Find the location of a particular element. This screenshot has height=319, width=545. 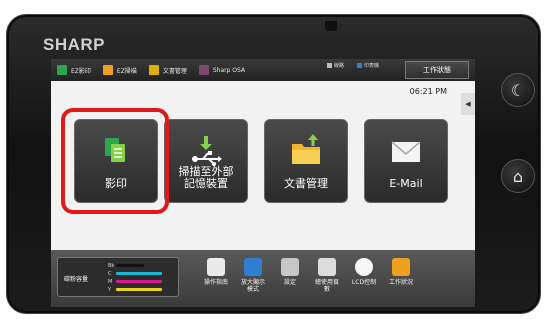

settings-label: 設定 is located at coordinates (289, 282).